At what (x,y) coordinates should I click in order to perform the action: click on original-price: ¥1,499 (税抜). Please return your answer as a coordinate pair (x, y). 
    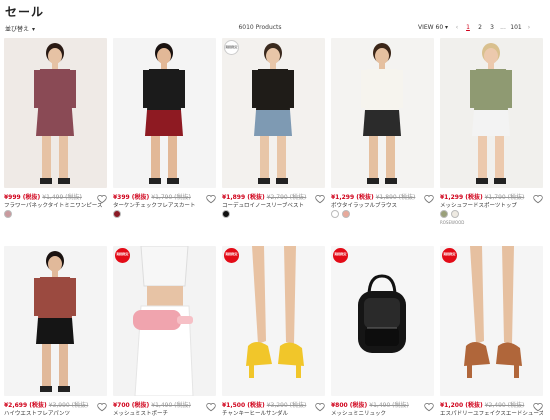
    Looking at the image, I should click on (62, 197).